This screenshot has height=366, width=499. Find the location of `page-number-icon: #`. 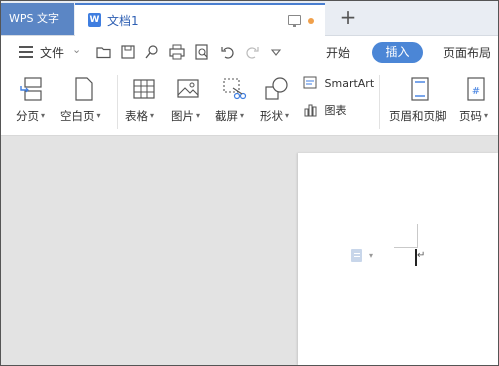

page-number-icon: # is located at coordinates (476, 89).